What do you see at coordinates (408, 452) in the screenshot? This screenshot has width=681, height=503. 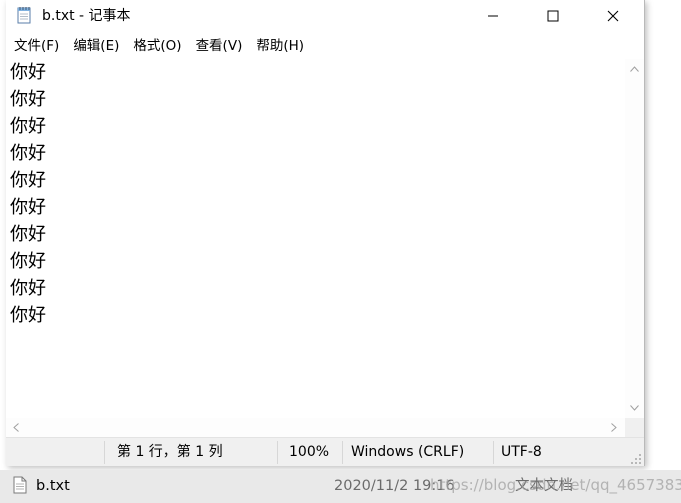 I see `line-ending: Windows (CRLF)` at bounding box center [408, 452].